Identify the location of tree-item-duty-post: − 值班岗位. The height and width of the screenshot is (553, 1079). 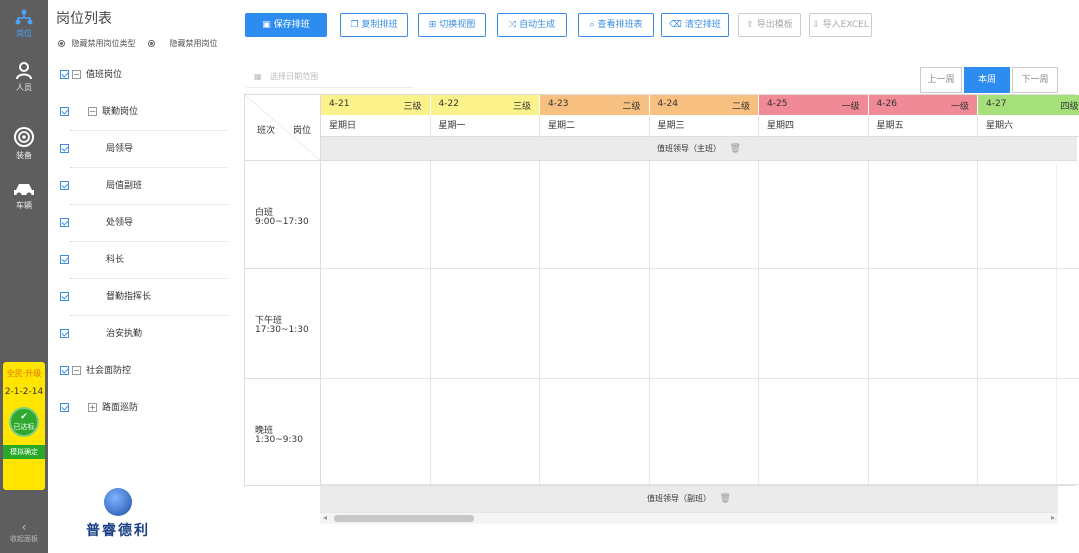
(144, 75).